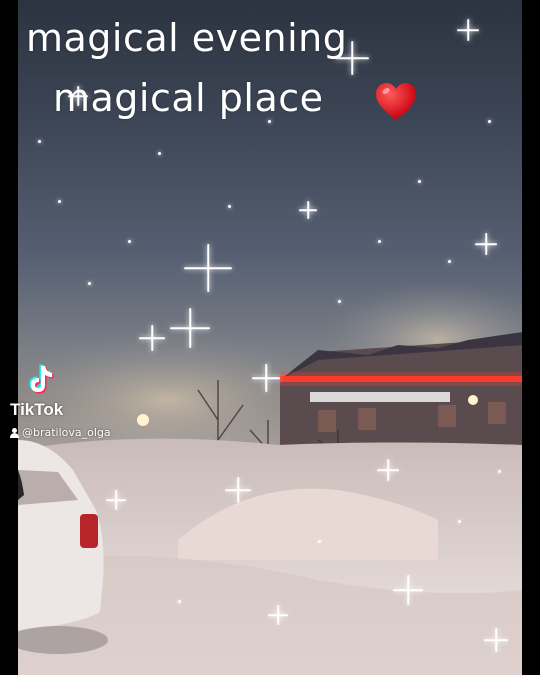  I want to click on tiktok-username: @bratilova_olga, so click(60, 432).